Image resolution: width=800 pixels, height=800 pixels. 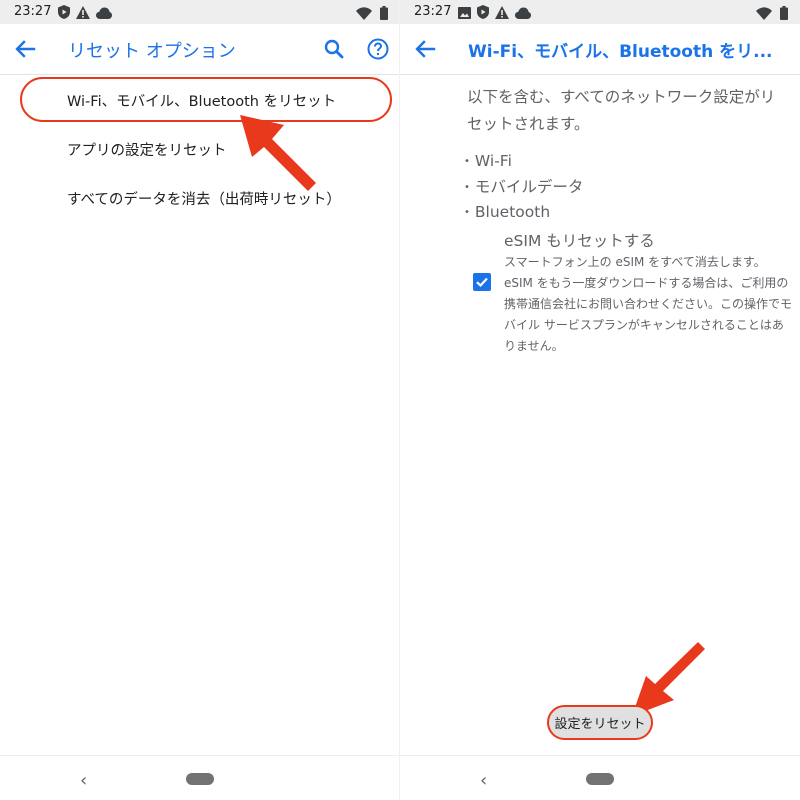 I want to click on search-icon, so click(x=334, y=49).